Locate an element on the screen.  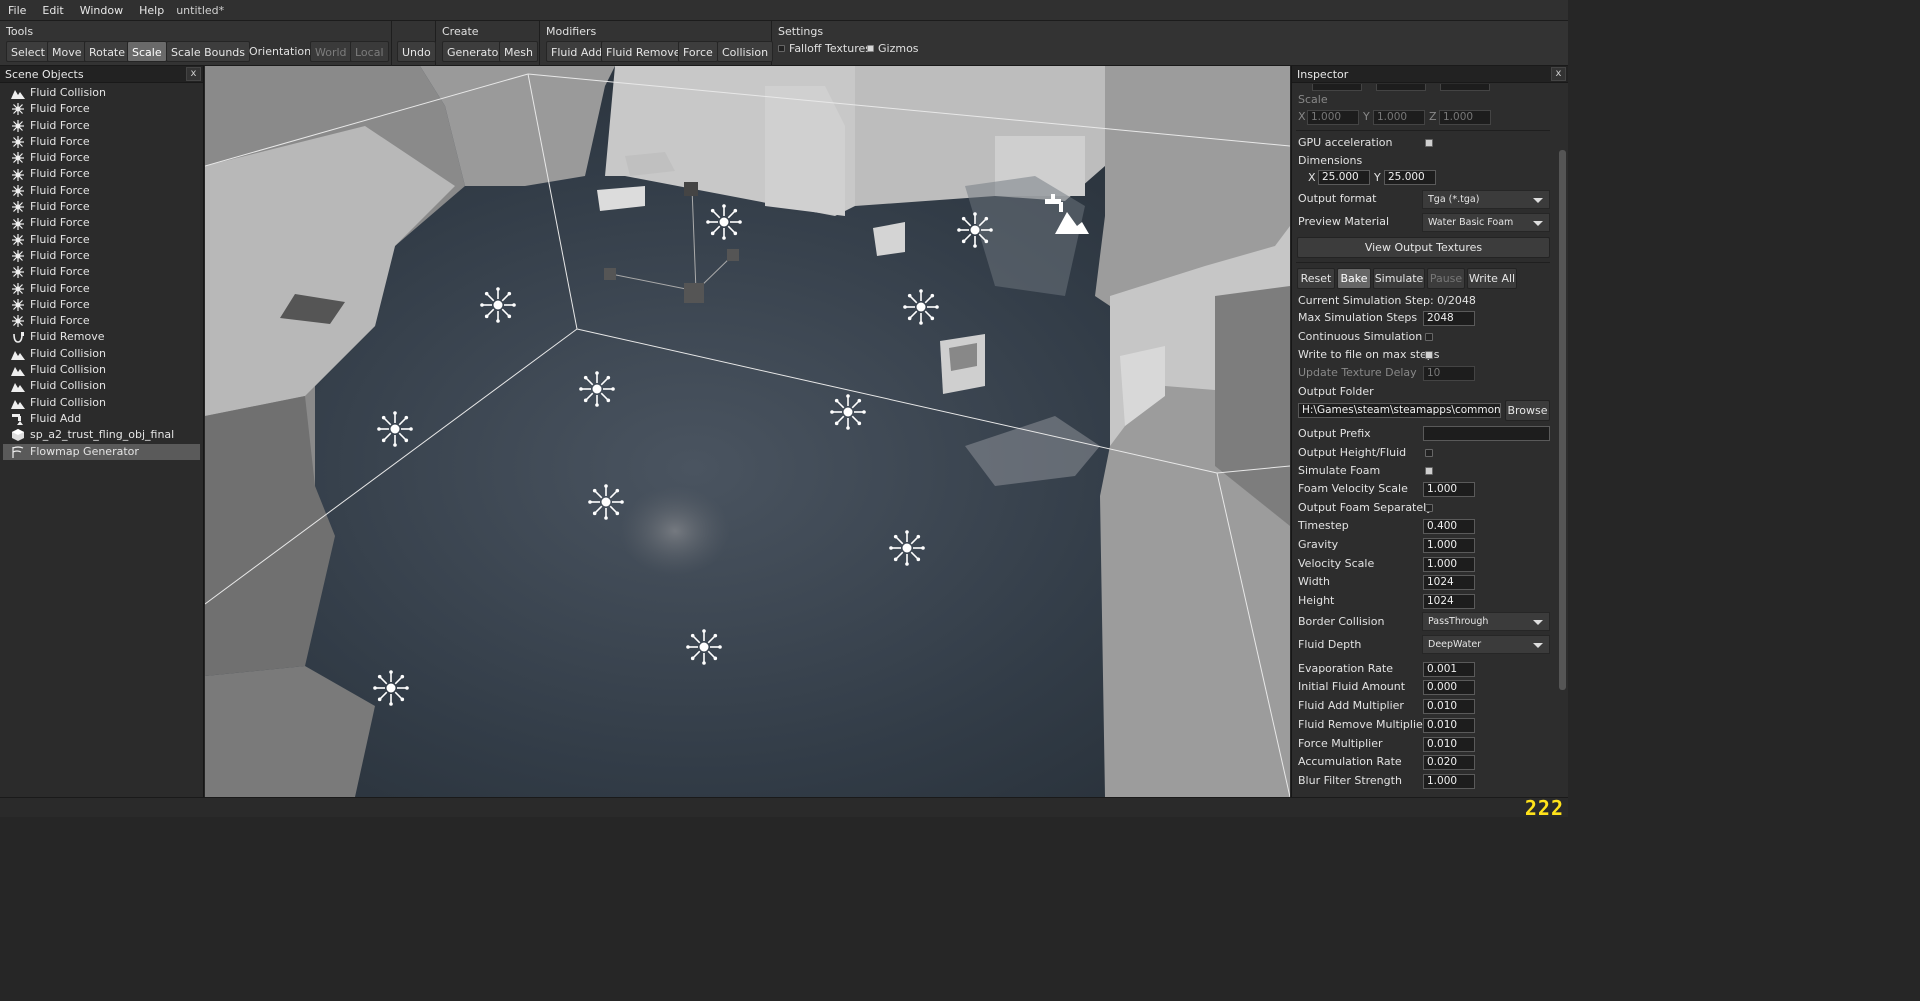
menu-window: Window is located at coordinates (101, 10).